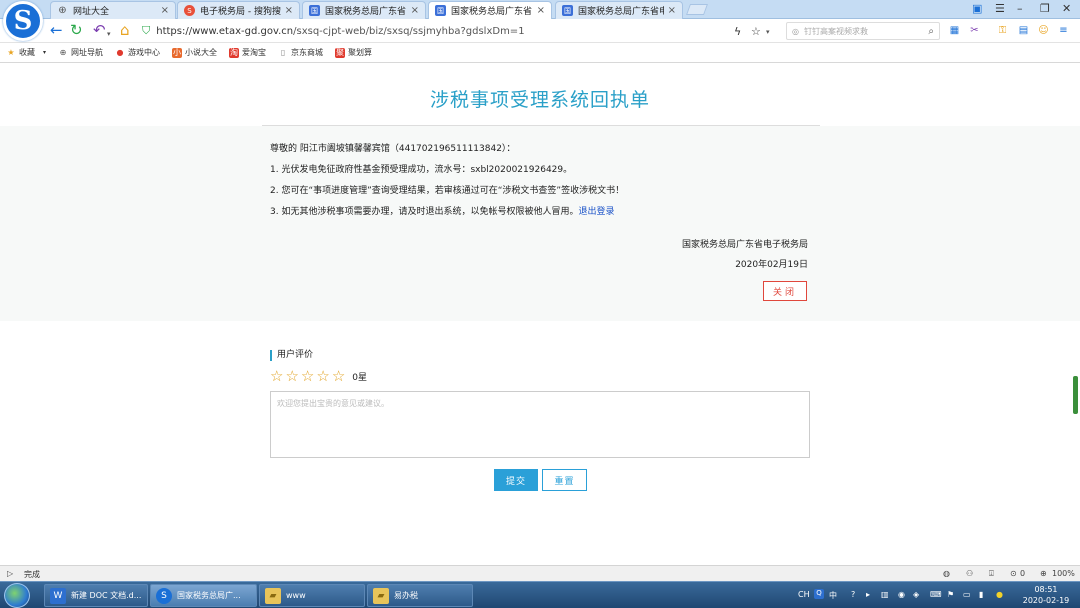 This screenshot has height=608, width=1080. What do you see at coordinates (17, 595) in the screenshot?
I see `start-button` at bounding box center [17, 595].